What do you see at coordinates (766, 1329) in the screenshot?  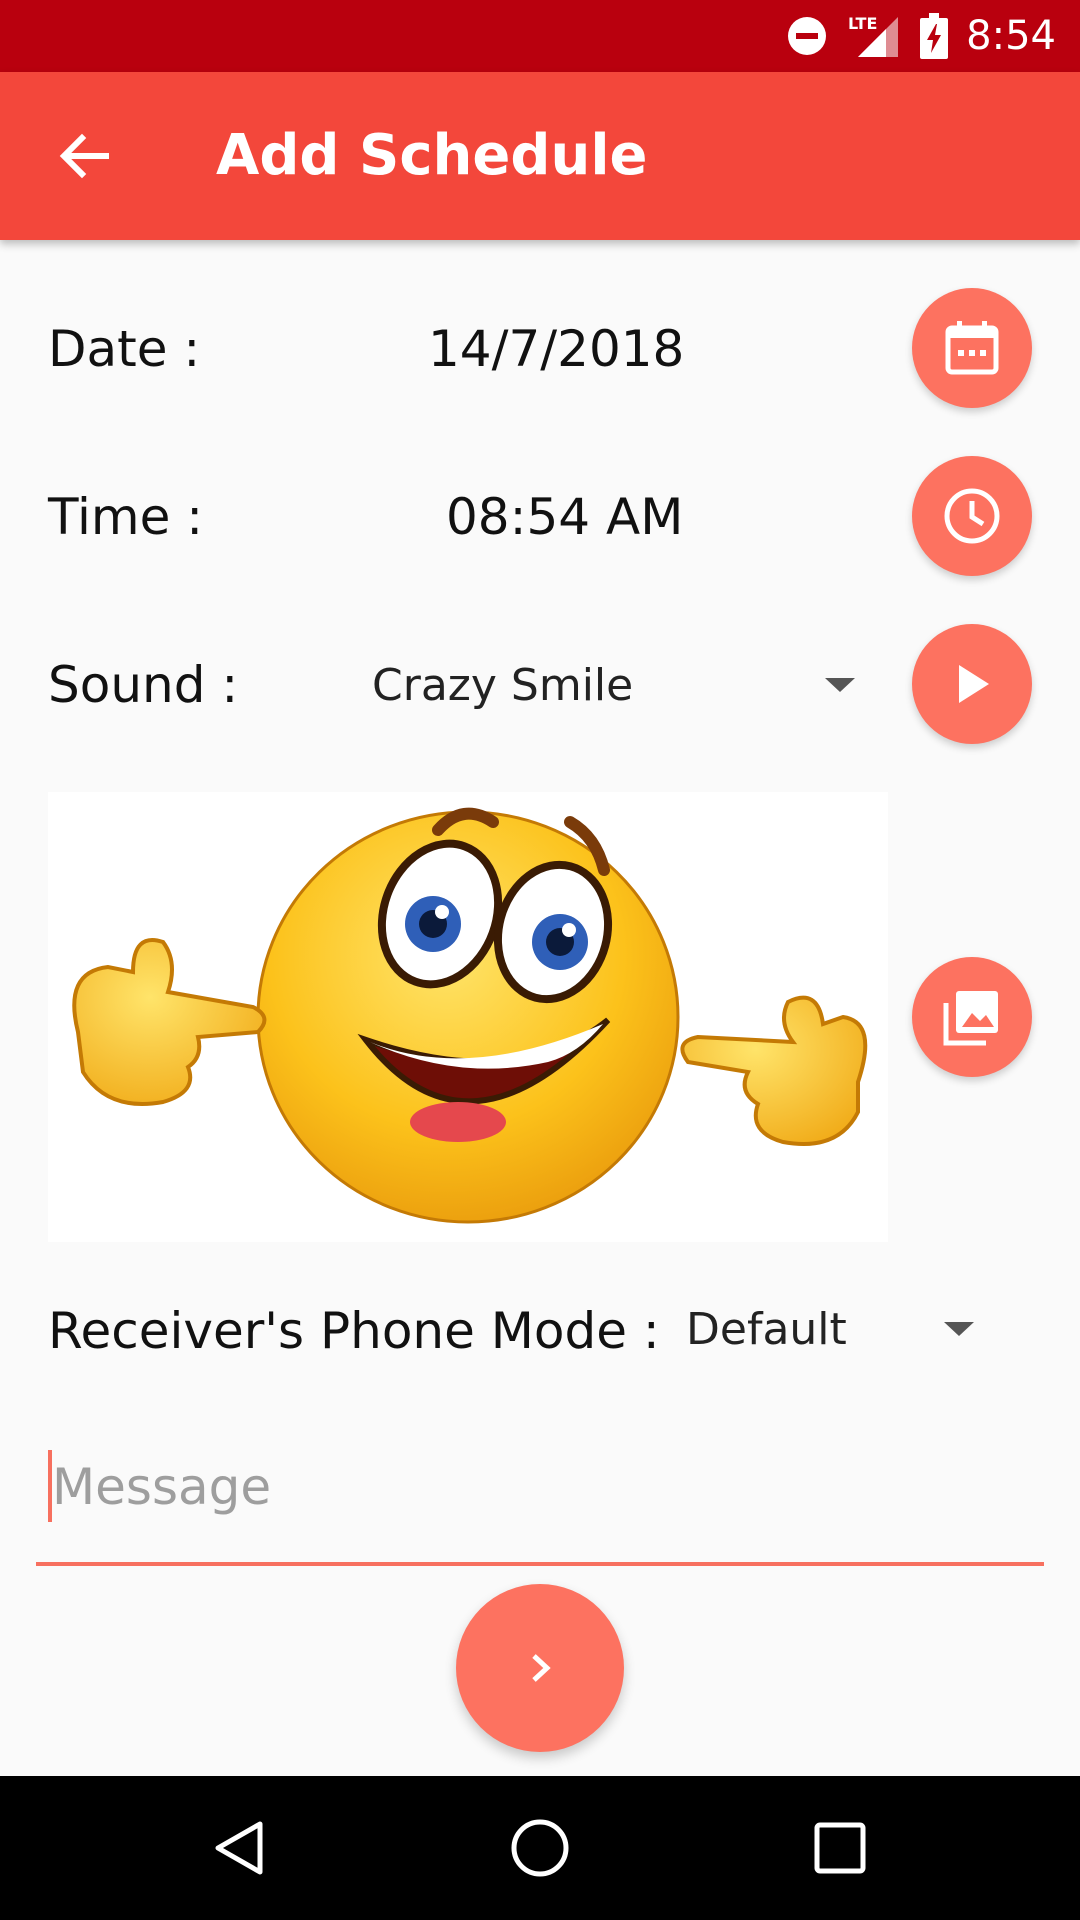 I see `phone-mode-spinner-value: Default` at bounding box center [766, 1329].